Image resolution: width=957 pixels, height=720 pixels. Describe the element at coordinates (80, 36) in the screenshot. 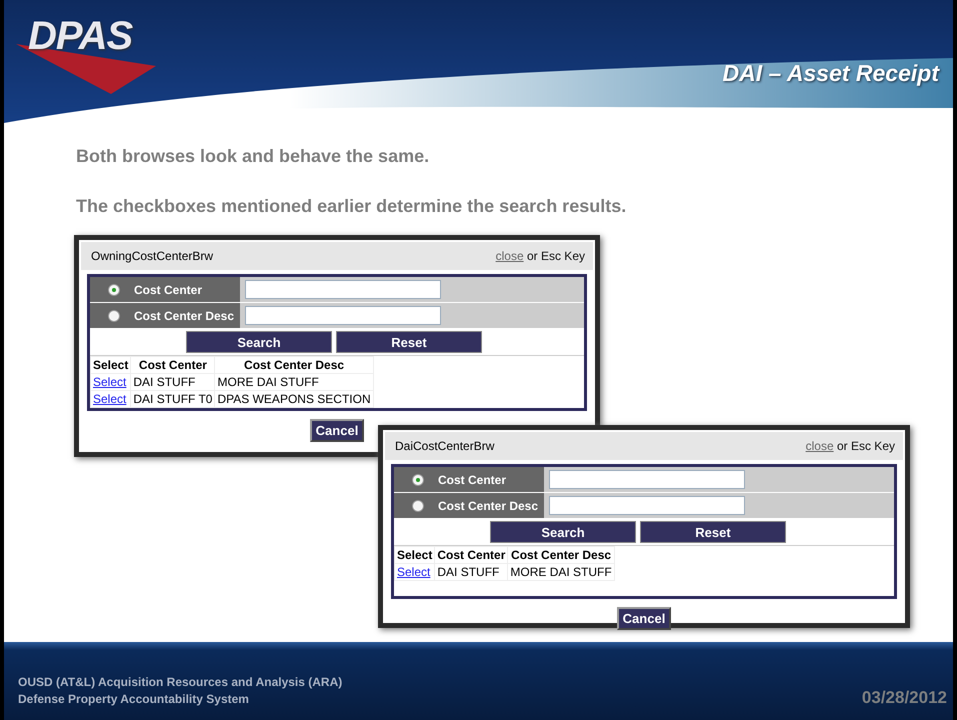

I see `logo-text: DPAS` at that location.